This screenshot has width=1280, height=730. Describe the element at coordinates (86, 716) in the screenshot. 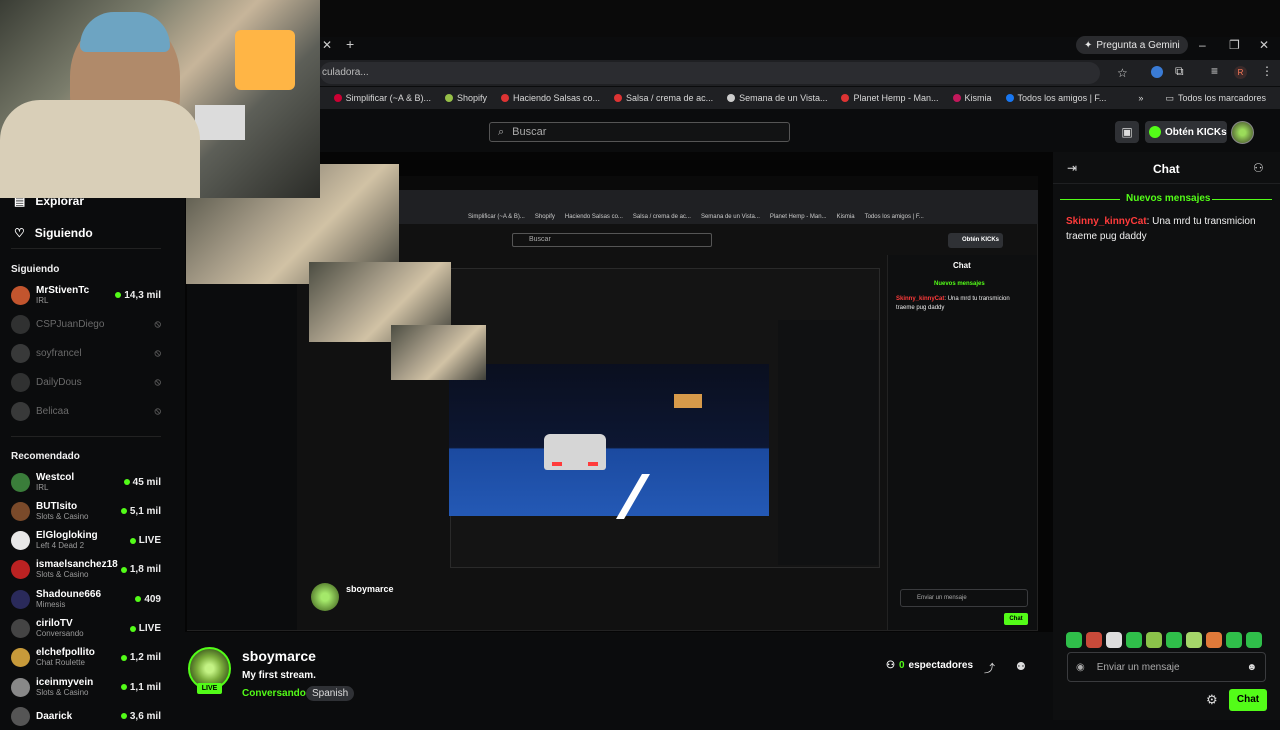

I see `sidebar-channel-item: Daarick 3,6 mil` at that location.